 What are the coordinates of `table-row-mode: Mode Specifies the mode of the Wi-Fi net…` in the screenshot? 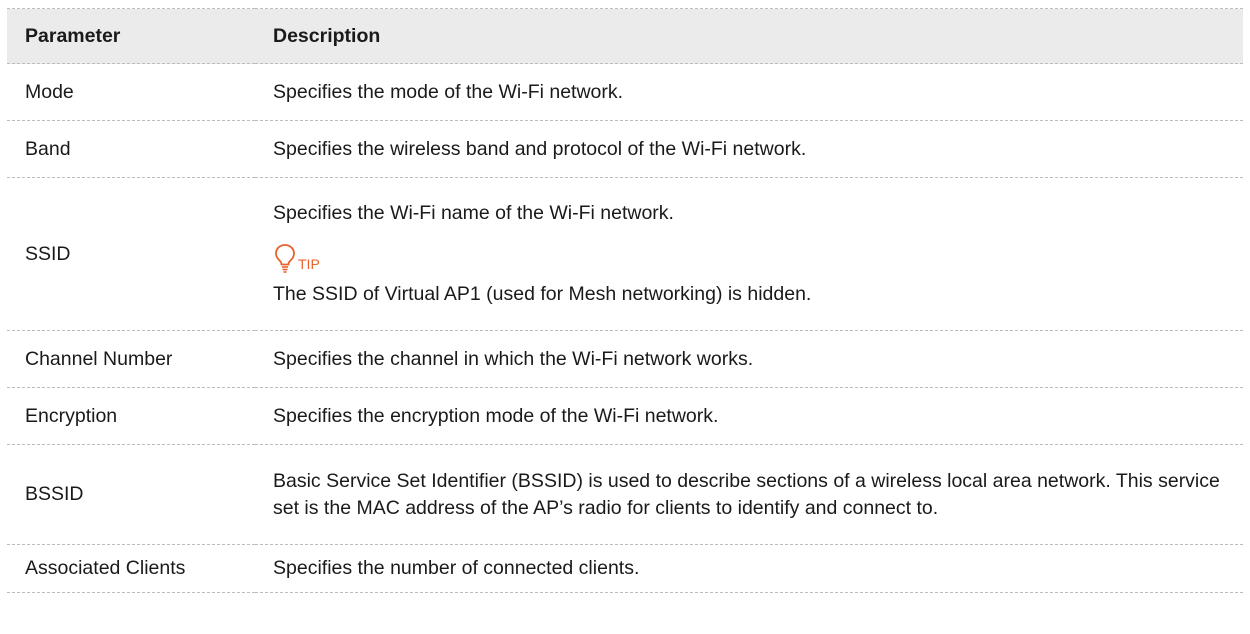 It's located at (625, 92).